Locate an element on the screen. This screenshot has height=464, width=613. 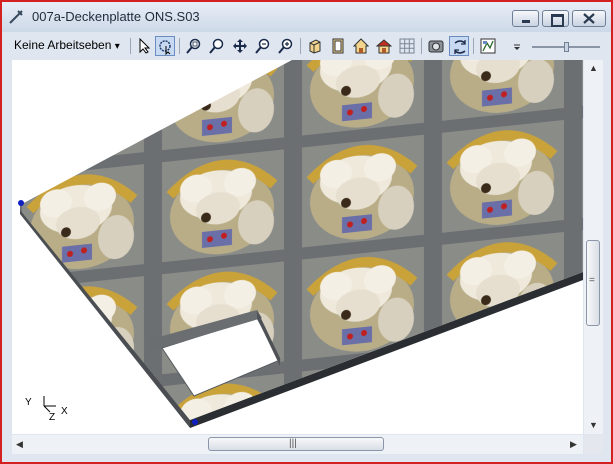
pan-icon is located at coordinates (240, 46).